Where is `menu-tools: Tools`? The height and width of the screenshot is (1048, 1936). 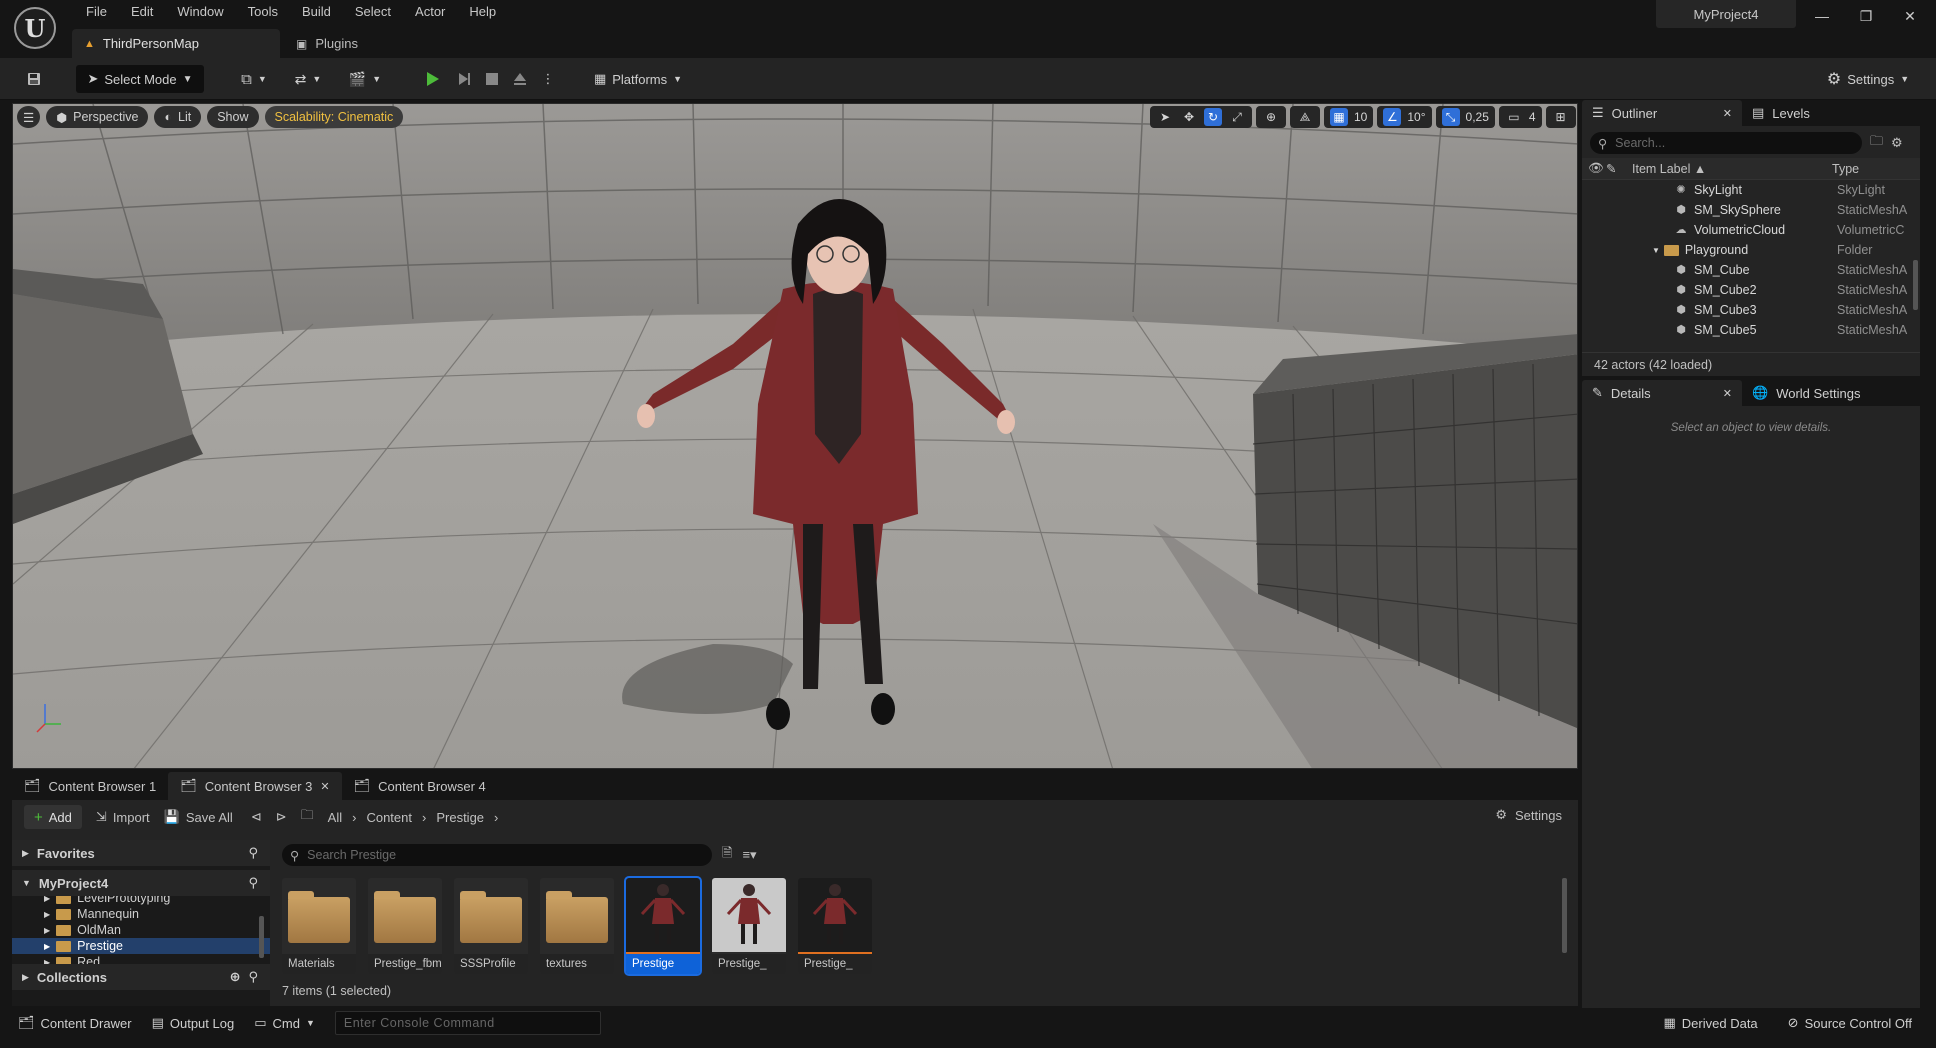 menu-tools: Tools is located at coordinates (263, 12).